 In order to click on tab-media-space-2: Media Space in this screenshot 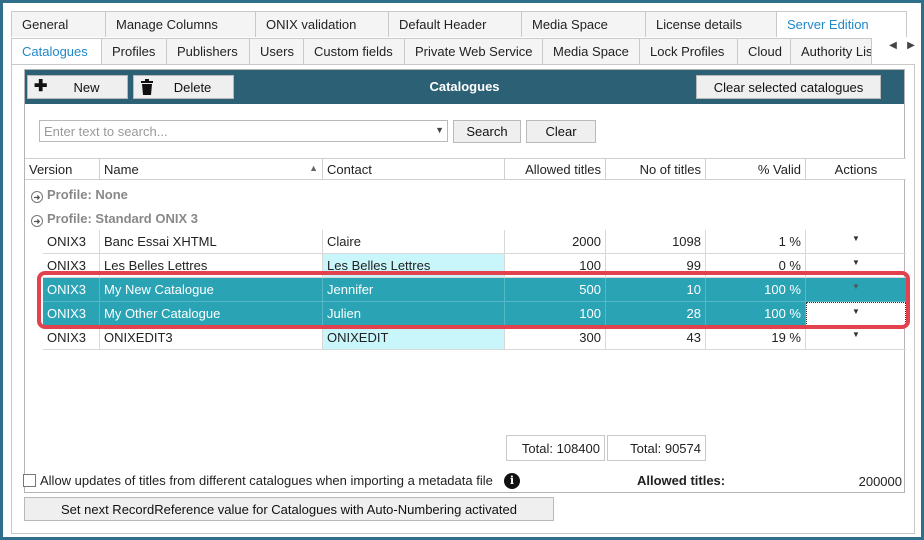, I will do `click(591, 51)`.